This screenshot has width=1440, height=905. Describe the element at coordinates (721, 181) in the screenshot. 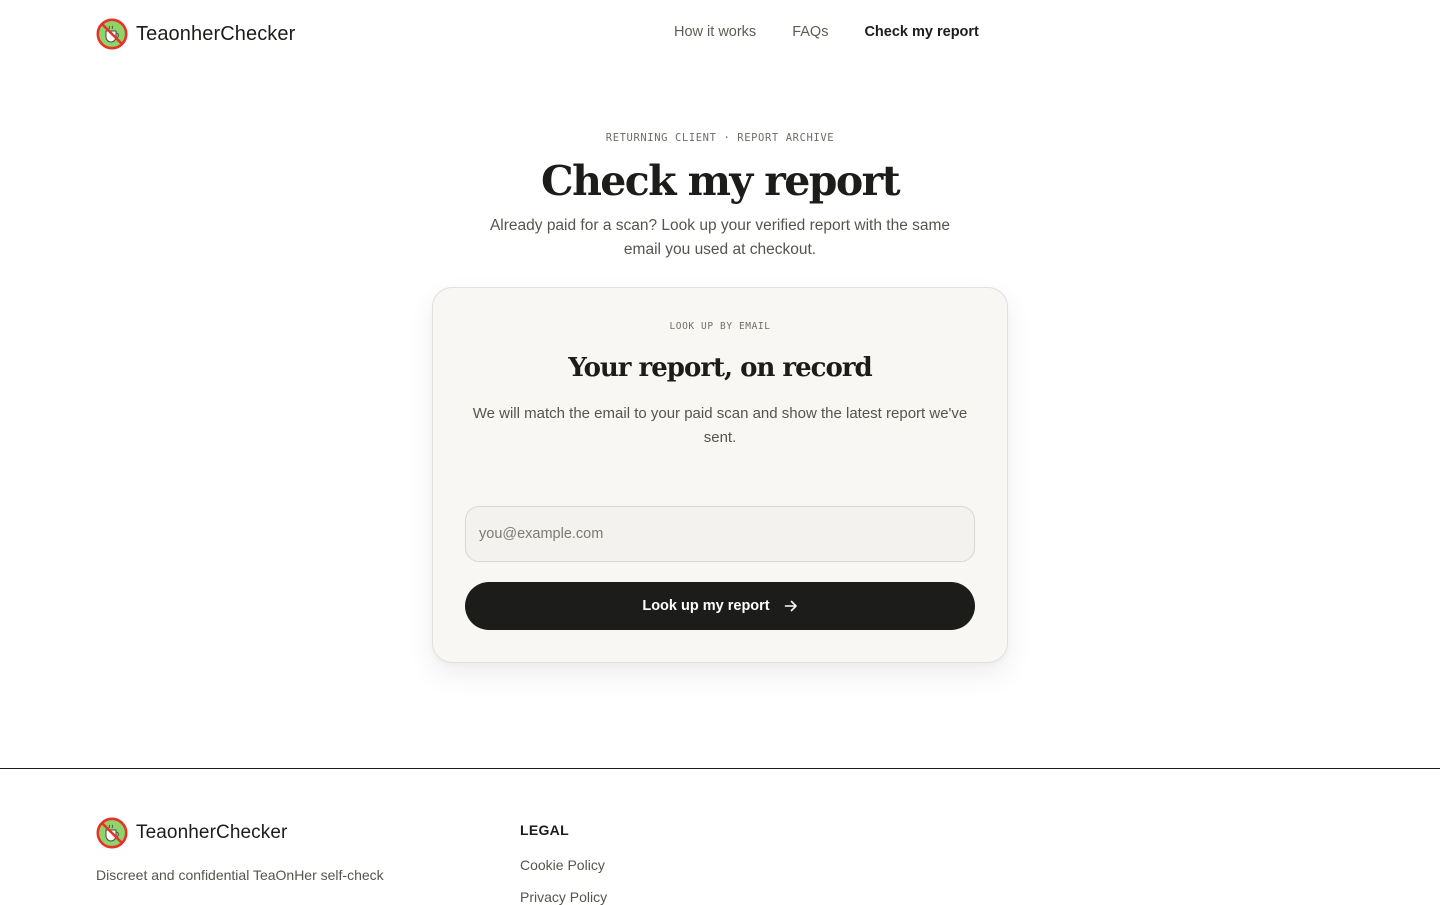

I see `page-title: Check my report` at that location.